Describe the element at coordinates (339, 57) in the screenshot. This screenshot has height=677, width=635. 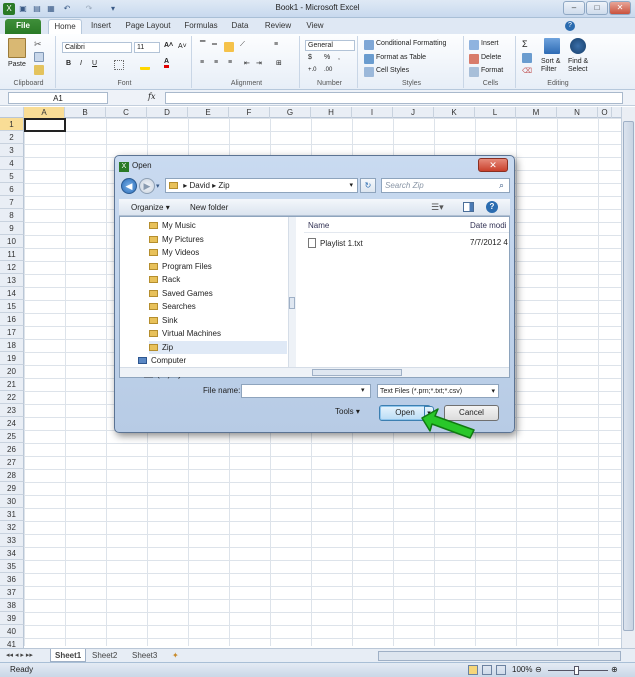
I see `comma-icon: ,` at that location.